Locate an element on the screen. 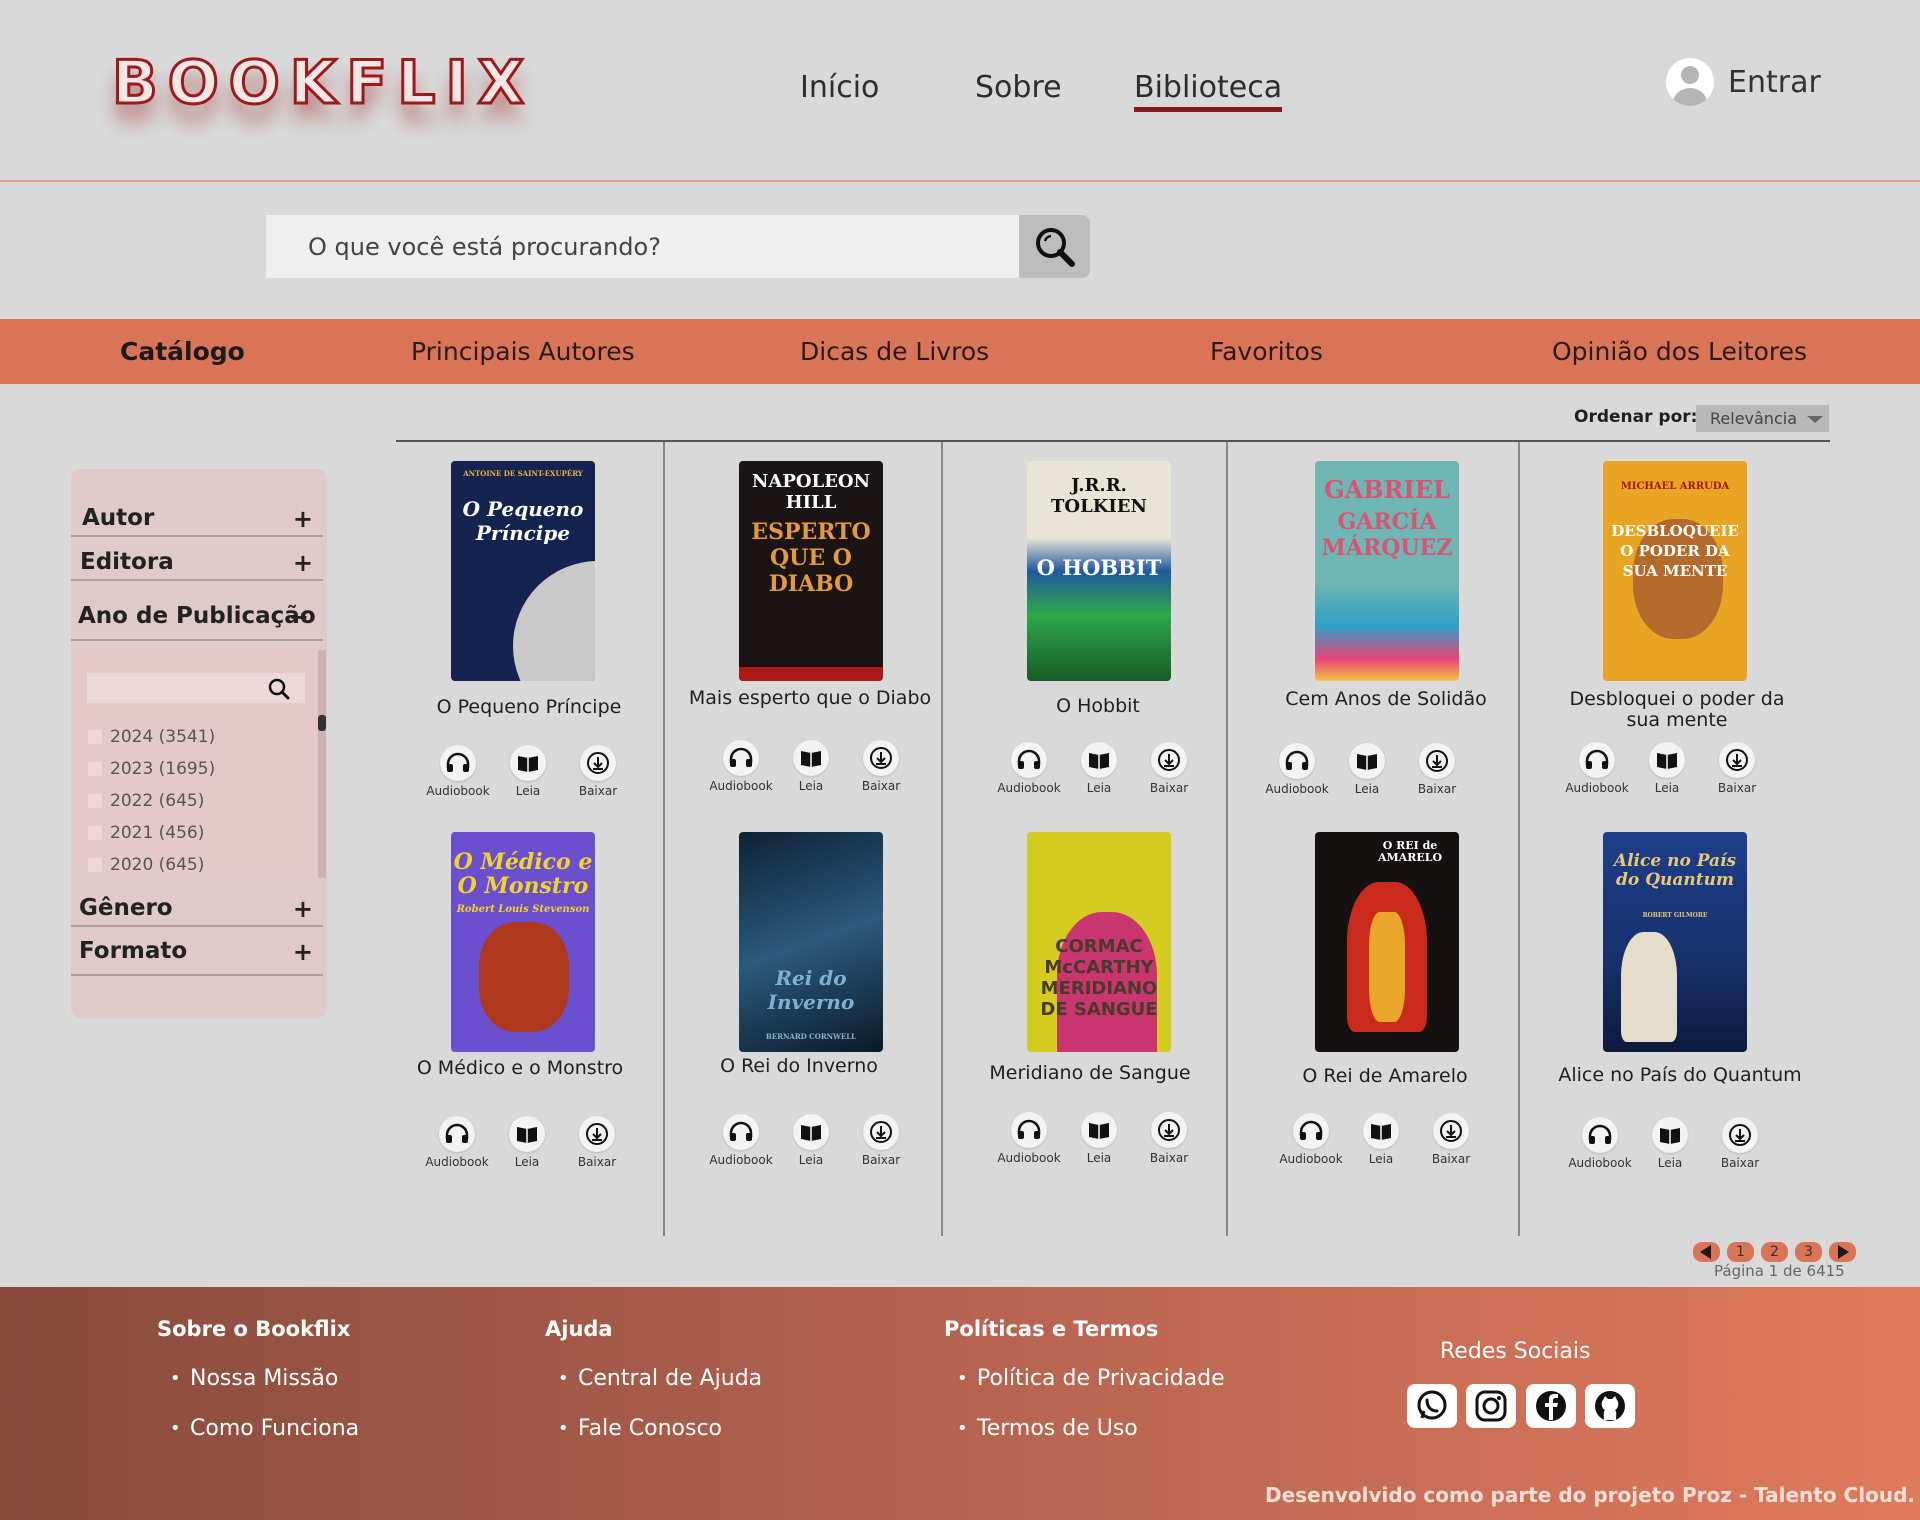  book-cover: Rei do Inverno BERNARD CORNWELL is located at coordinates (811, 942).